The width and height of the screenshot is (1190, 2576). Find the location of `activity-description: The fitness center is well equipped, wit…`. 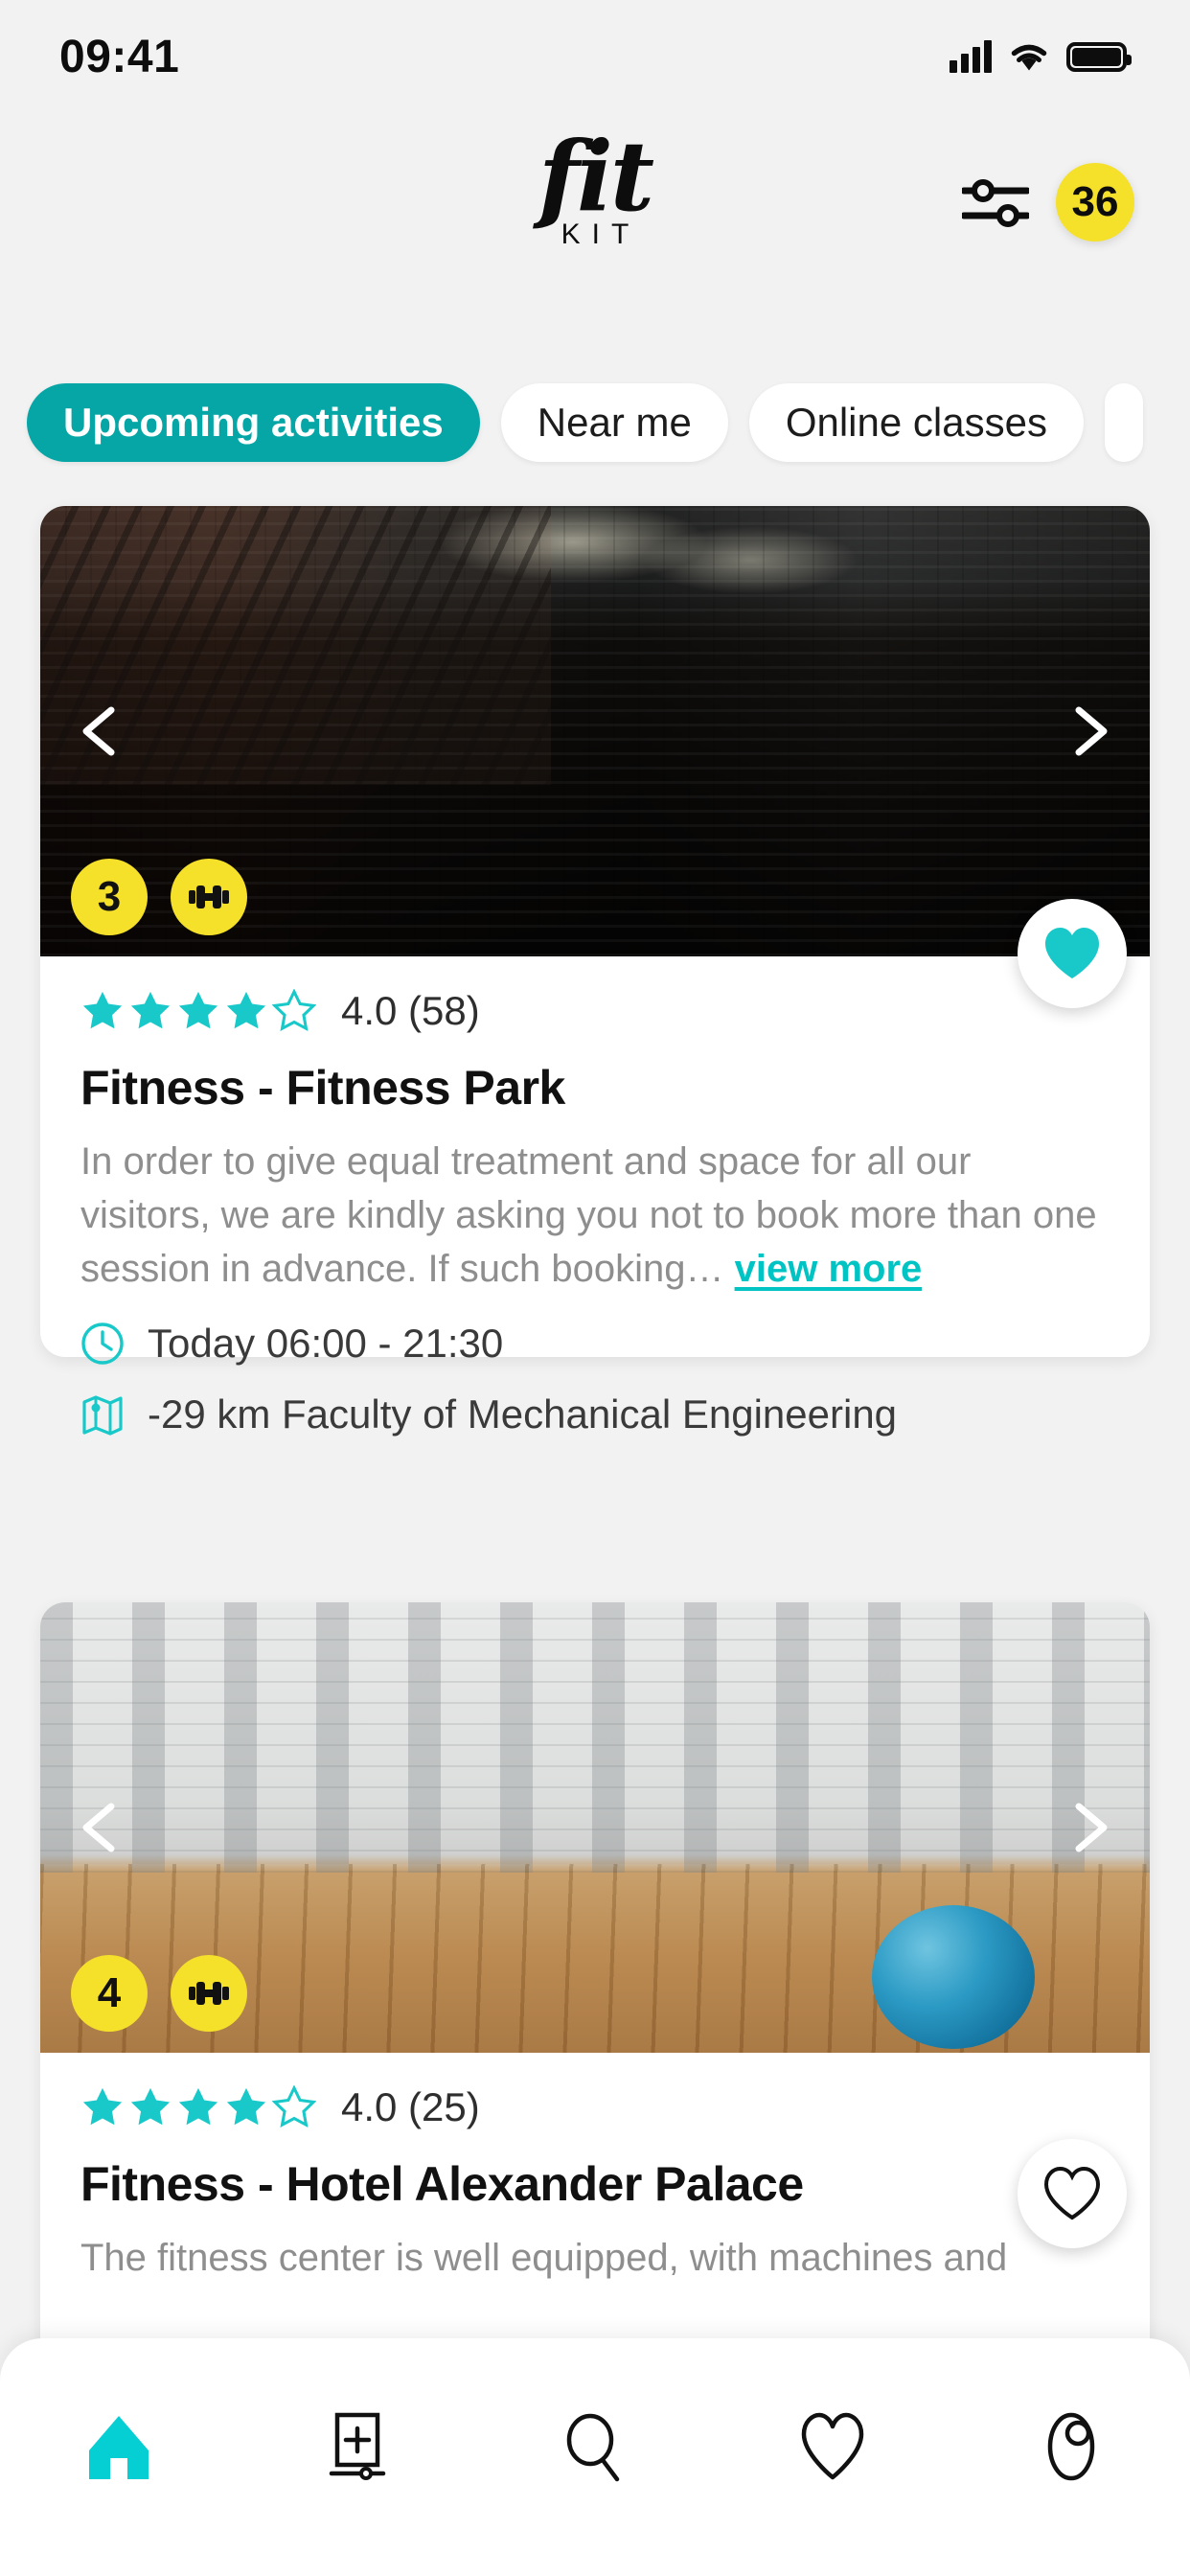

activity-description: The fitness center is well equipped, wit… is located at coordinates (544, 2258).